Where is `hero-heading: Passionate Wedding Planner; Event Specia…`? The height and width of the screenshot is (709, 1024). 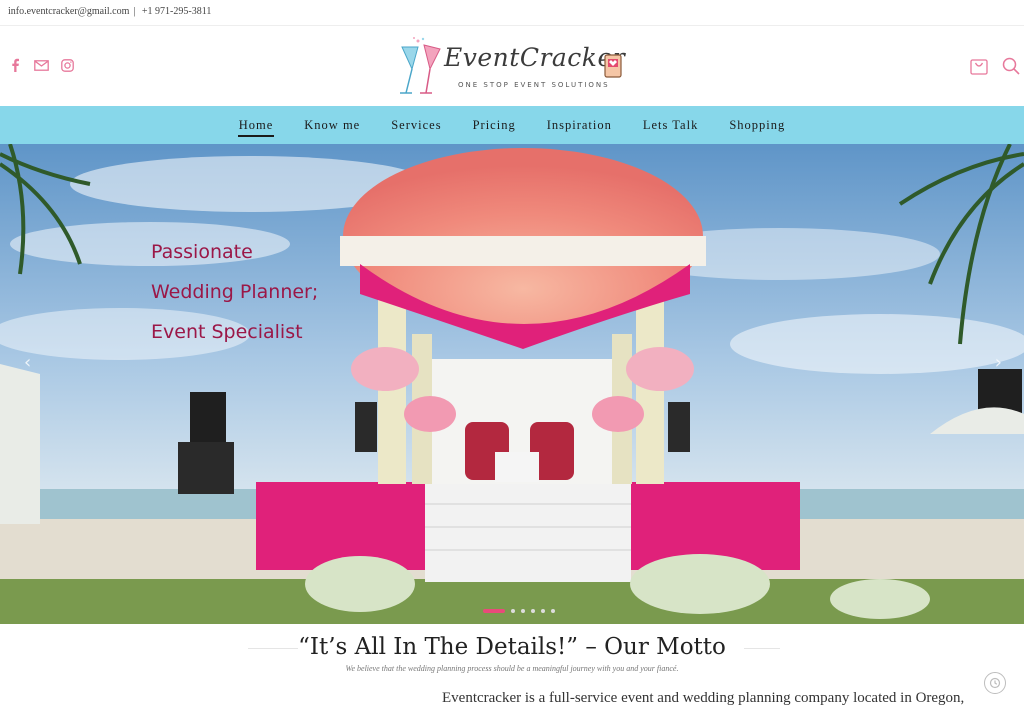
hero-heading: Passionate Wedding Planner; Event Specia… is located at coordinates (234, 292).